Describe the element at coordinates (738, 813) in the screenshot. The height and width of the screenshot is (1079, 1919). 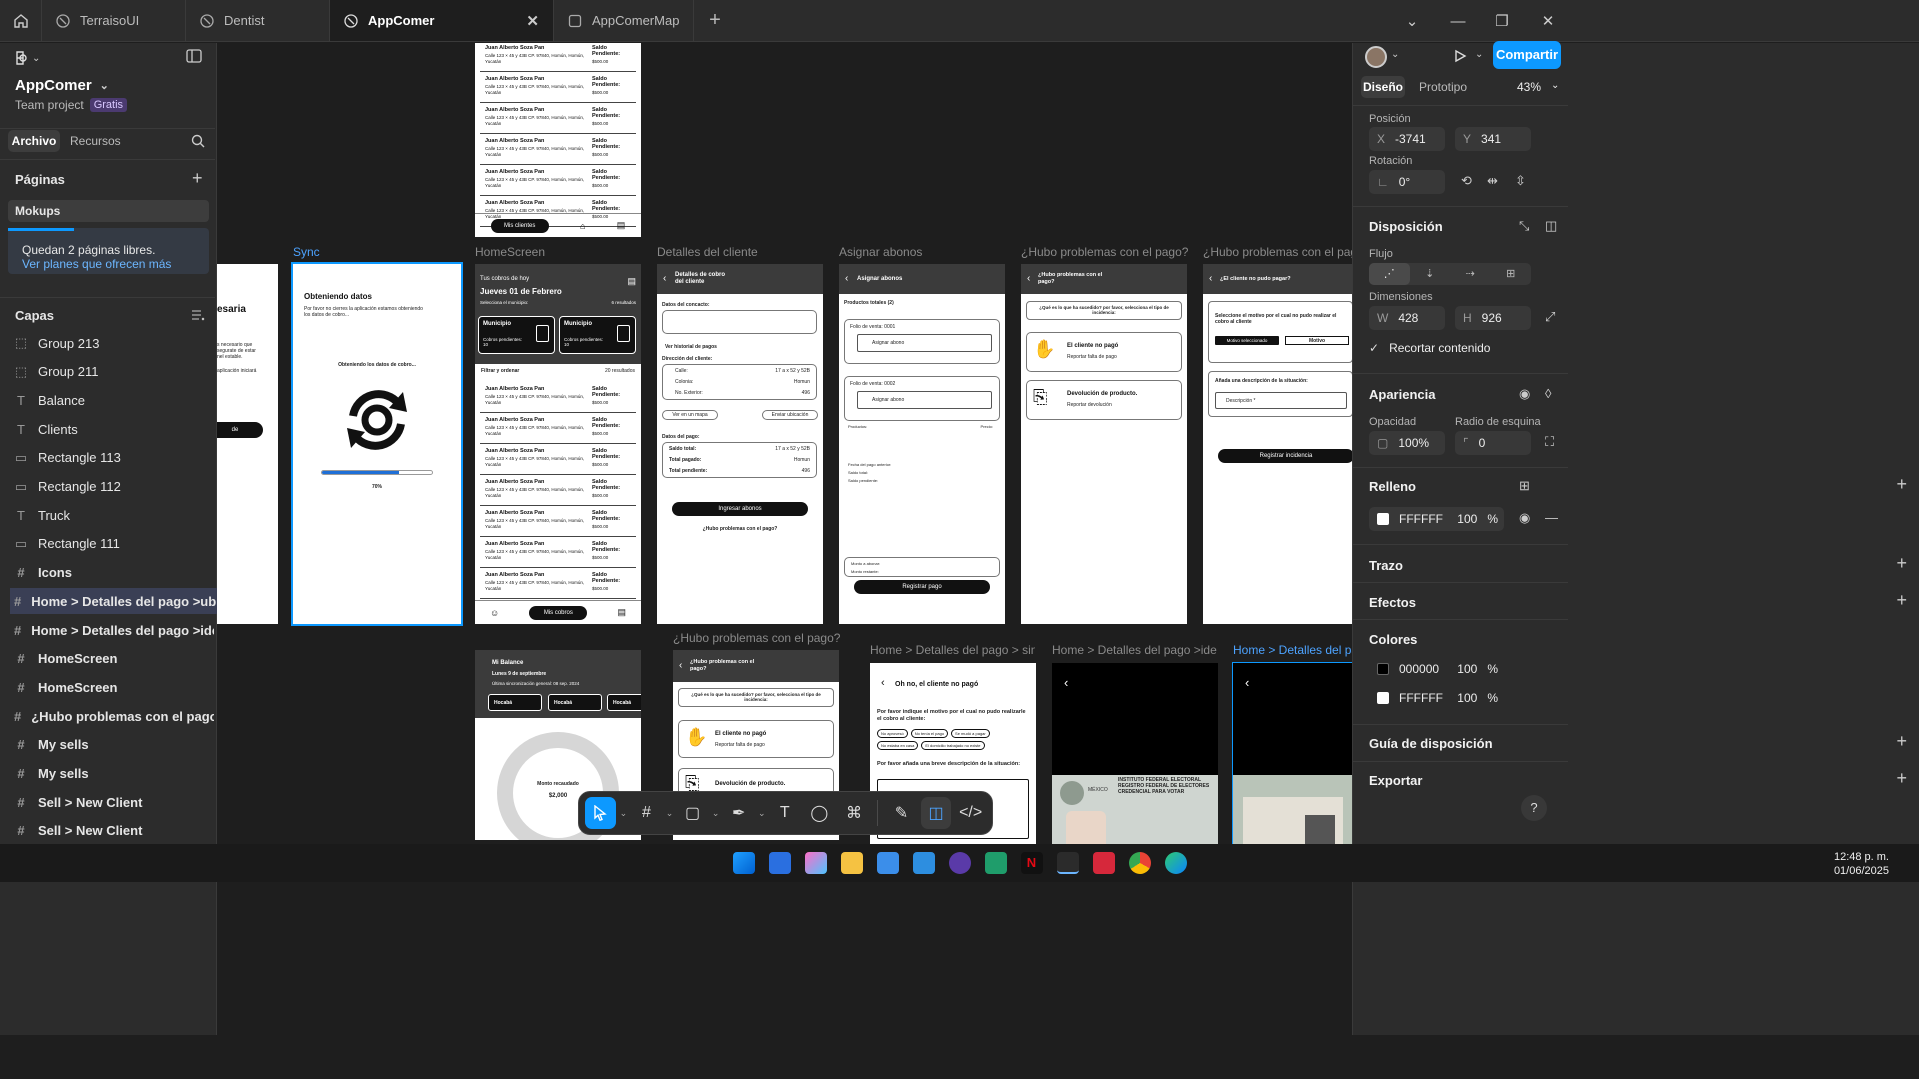
I see `pen-tool-button: ✒` at that location.